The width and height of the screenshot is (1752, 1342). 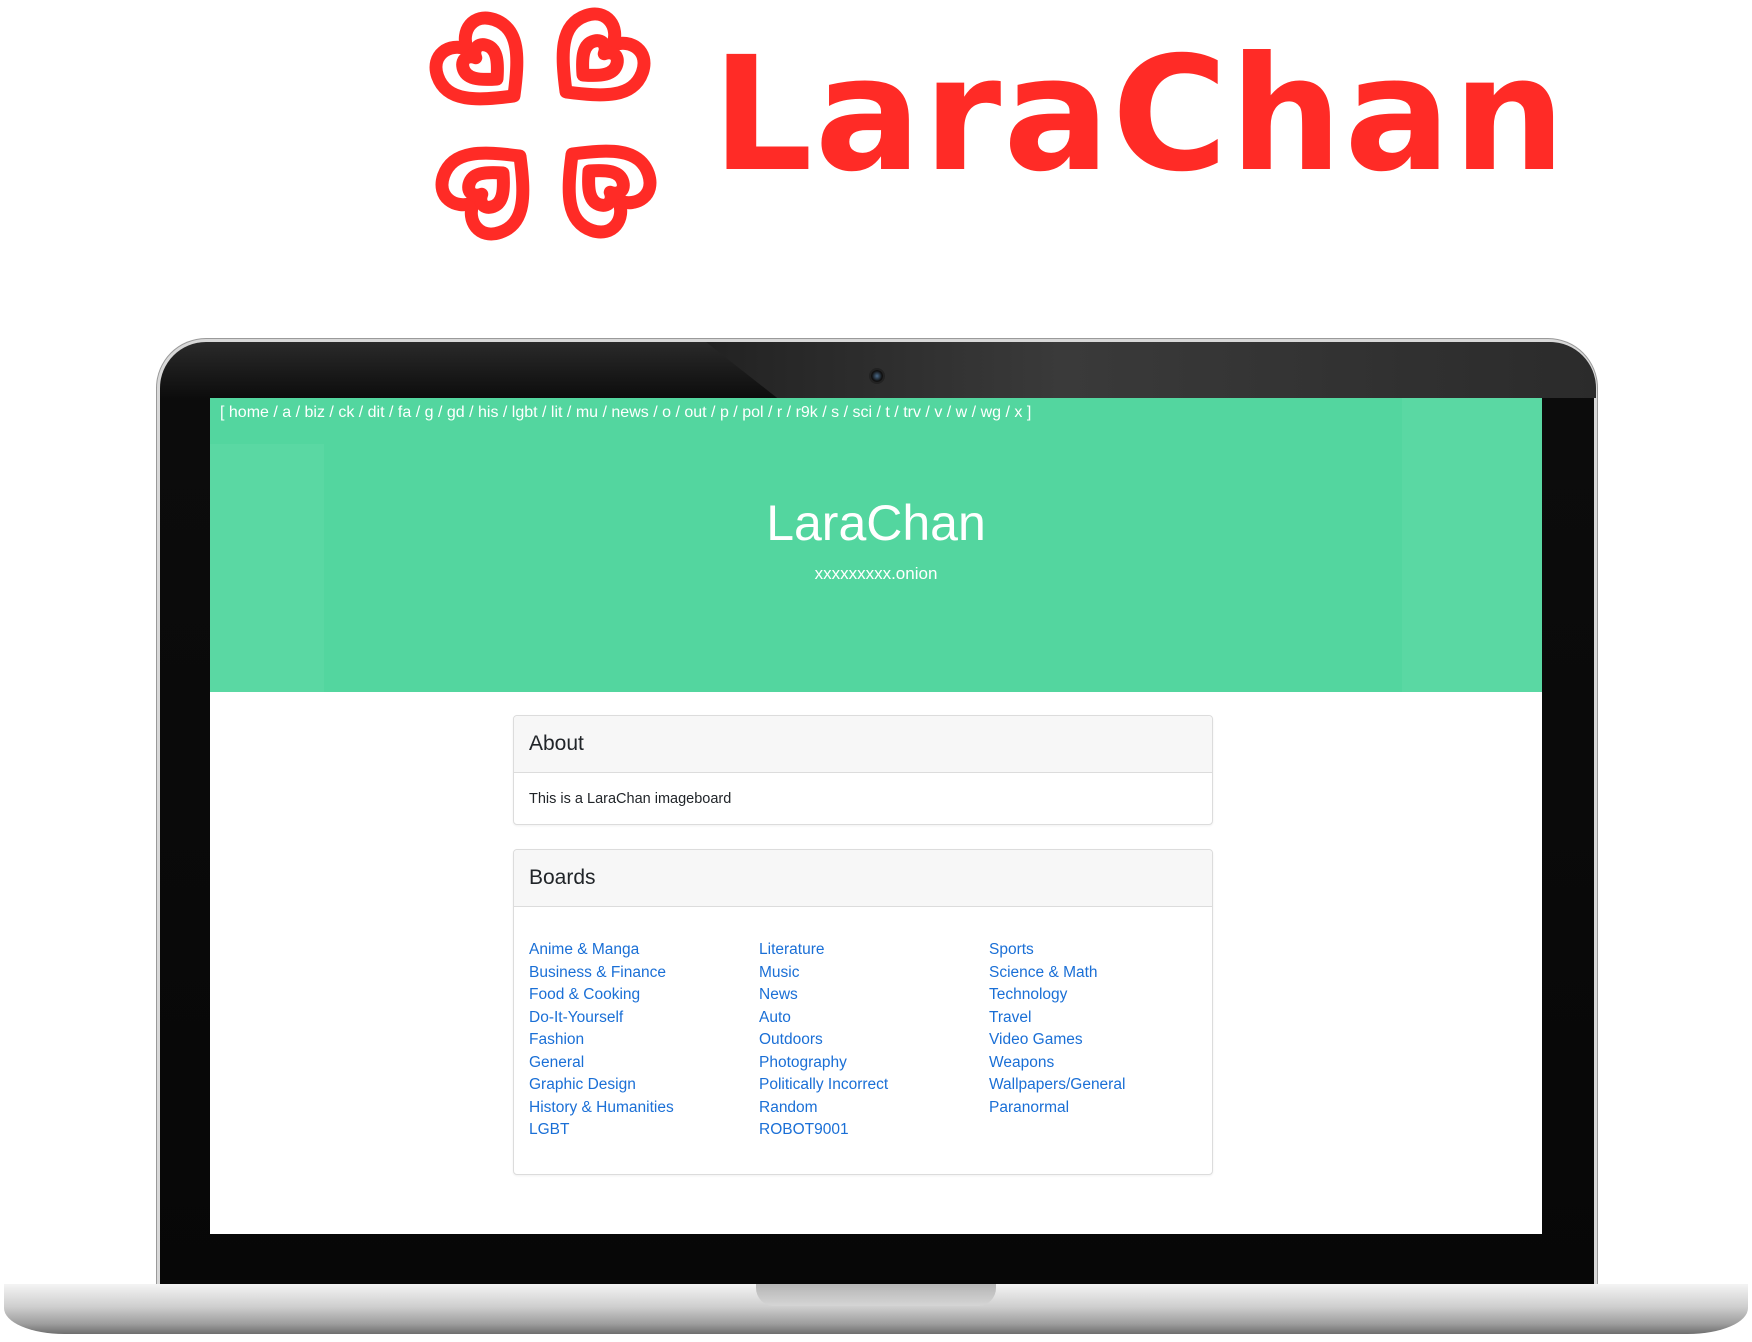 I want to click on board-link-history-humanities: History & Humanities, so click(x=601, y=1108).